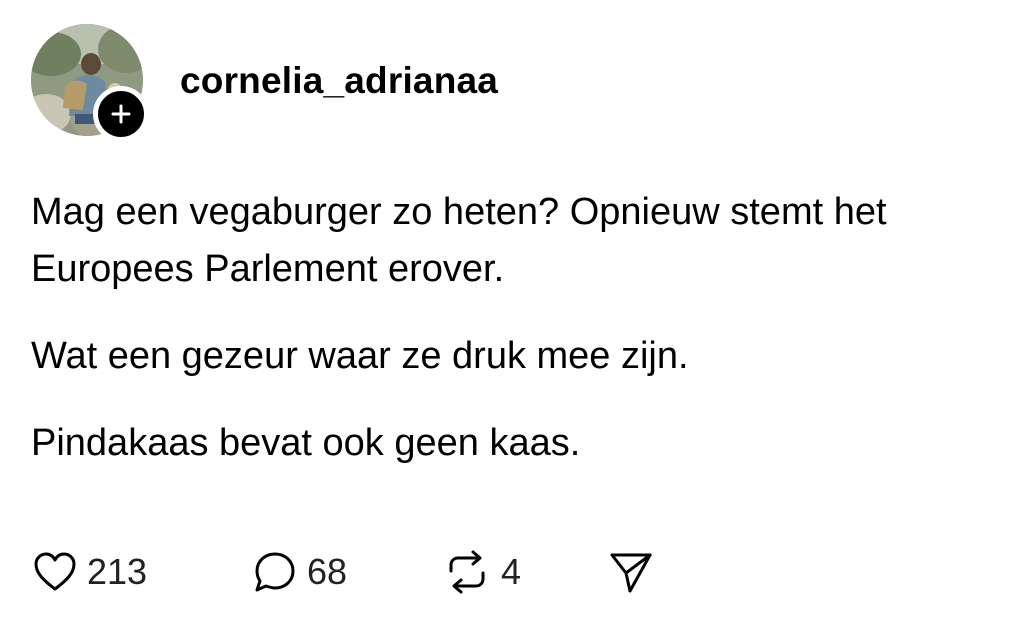 The image size is (1024, 623). What do you see at coordinates (327, 571) in the screenshot?
I see `reply-count: 68` at bounding box center [327, 571].